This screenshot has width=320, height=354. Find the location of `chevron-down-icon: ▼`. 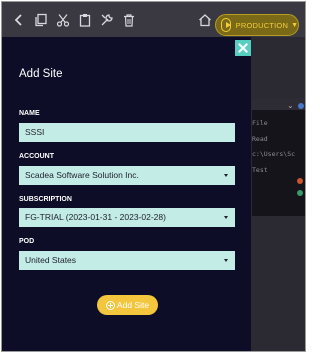

chevron-down-icon: ▼ is located at coordinates (294, 25).